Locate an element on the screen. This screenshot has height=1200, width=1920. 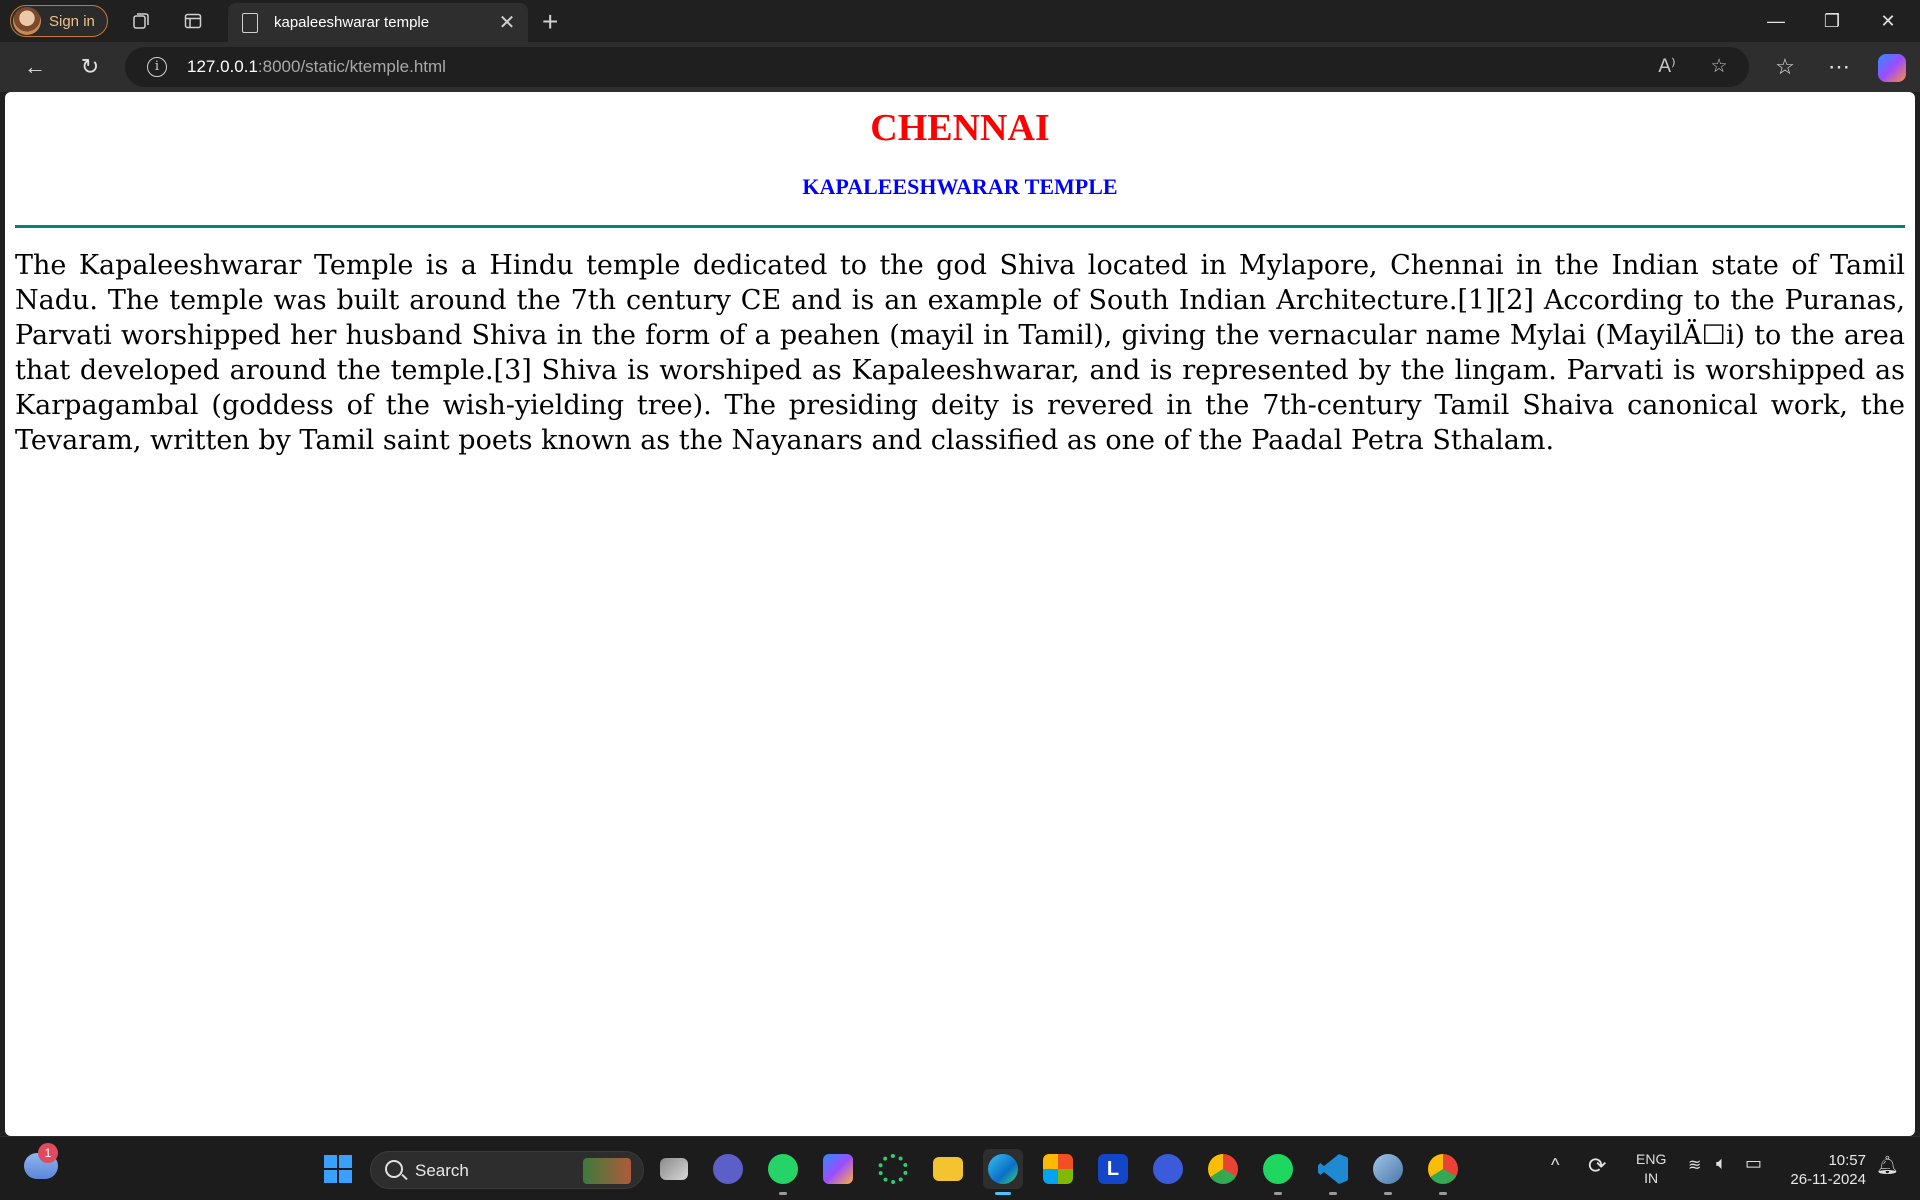
search-label: Search is located at coordinates (442, 1170).